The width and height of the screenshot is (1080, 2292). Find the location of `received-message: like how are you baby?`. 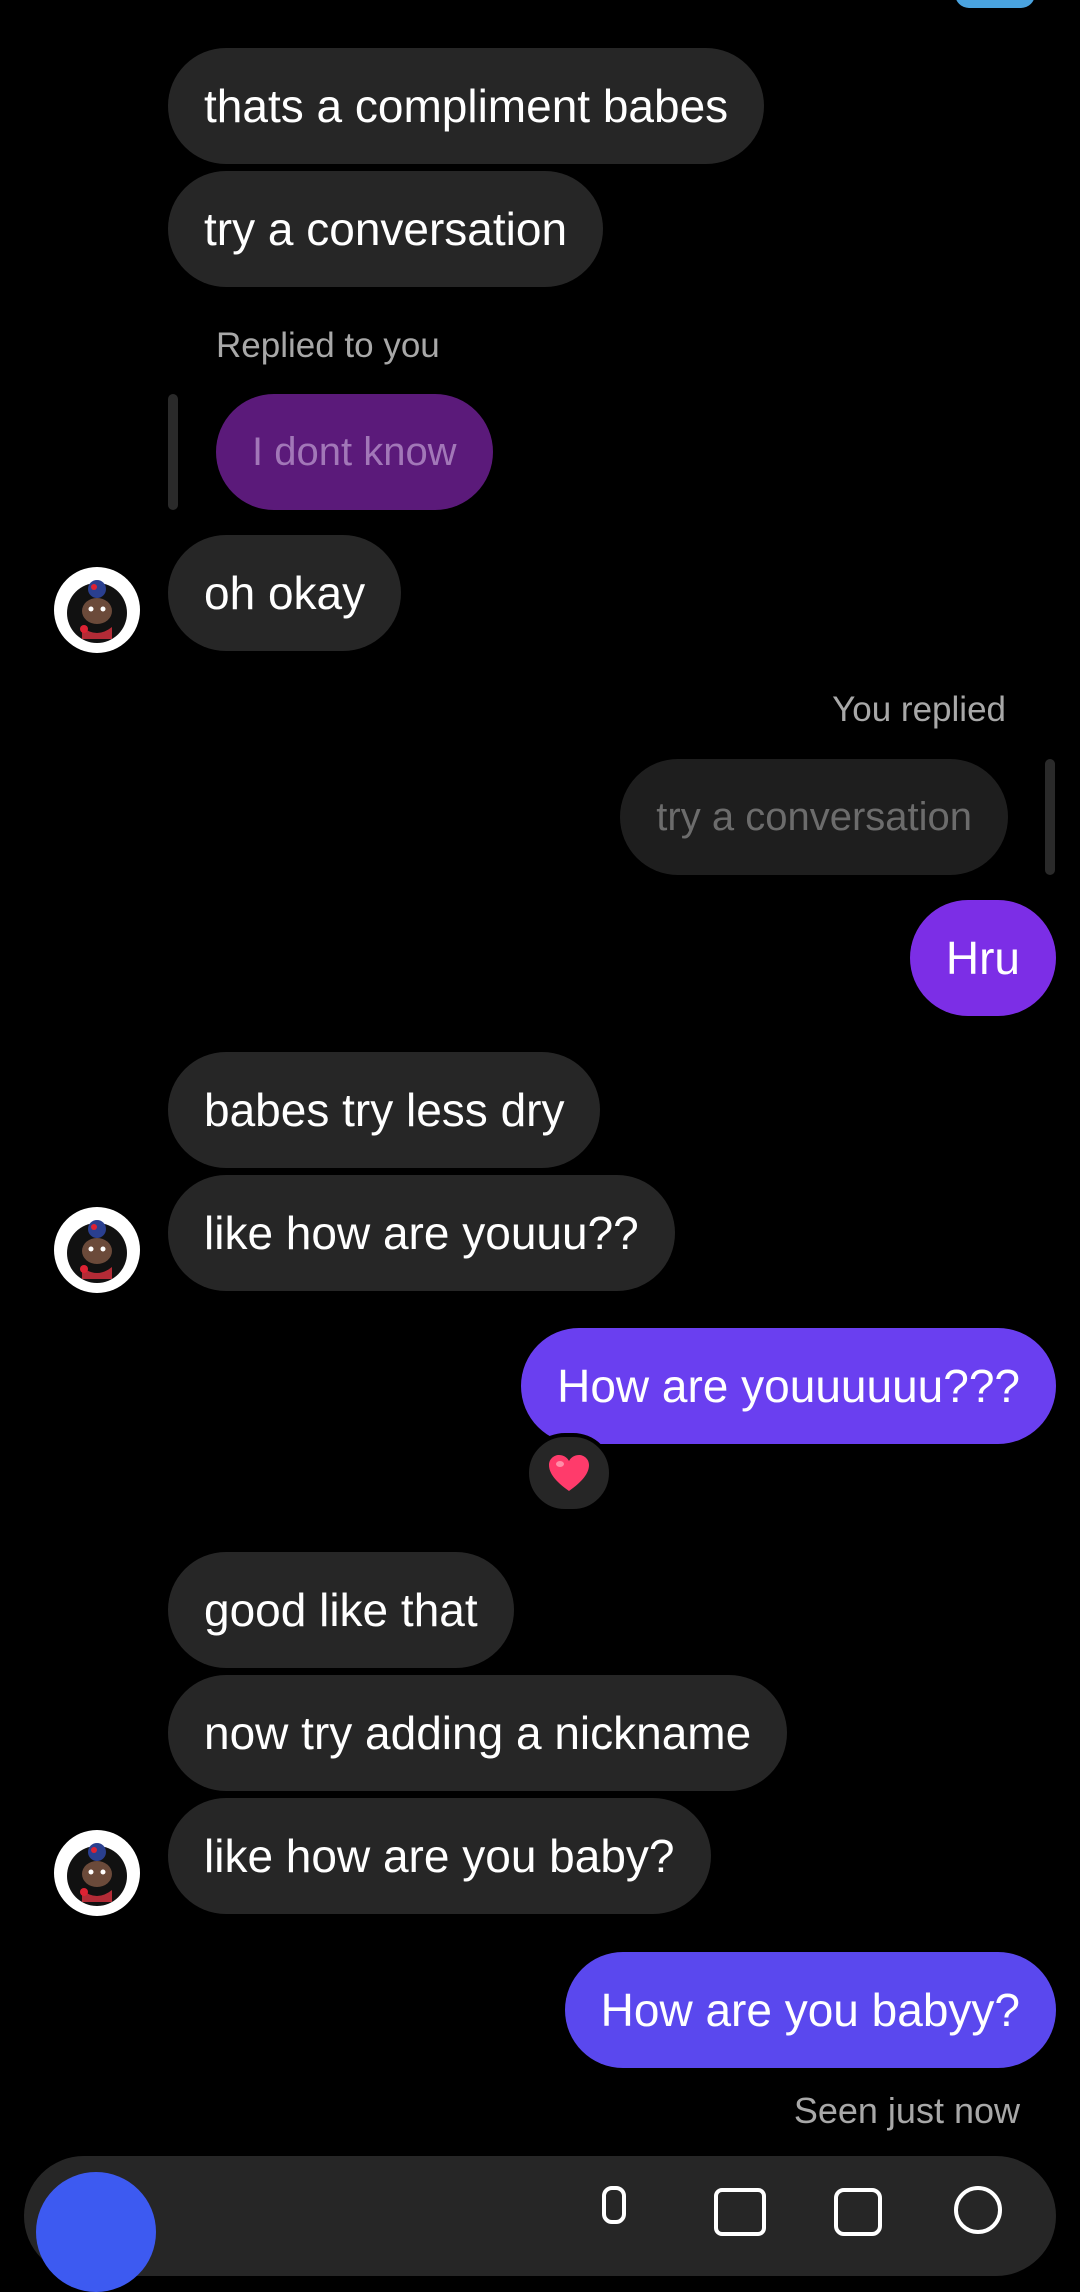

received-message: like how are you baby? is located at coordinates (439, 1856).